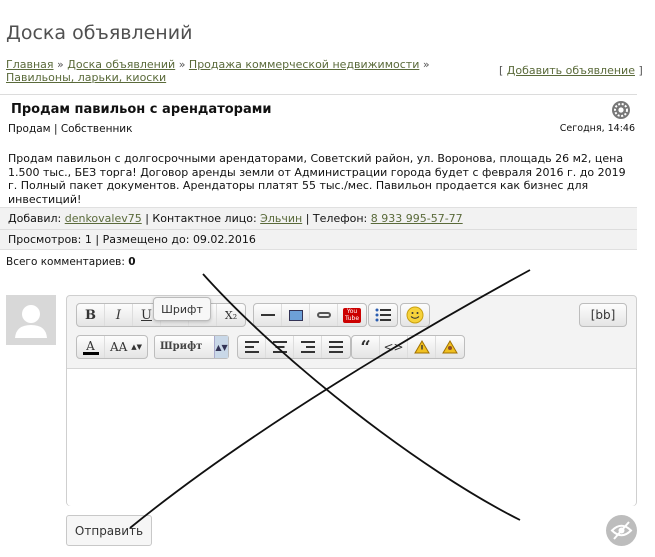 Image resolution: width=655 pixels, height=557 pixels. What do you see at coordinates (501, 70) in the screenshot?
I see `bracket-open: [` at bounding box center [501, 70].